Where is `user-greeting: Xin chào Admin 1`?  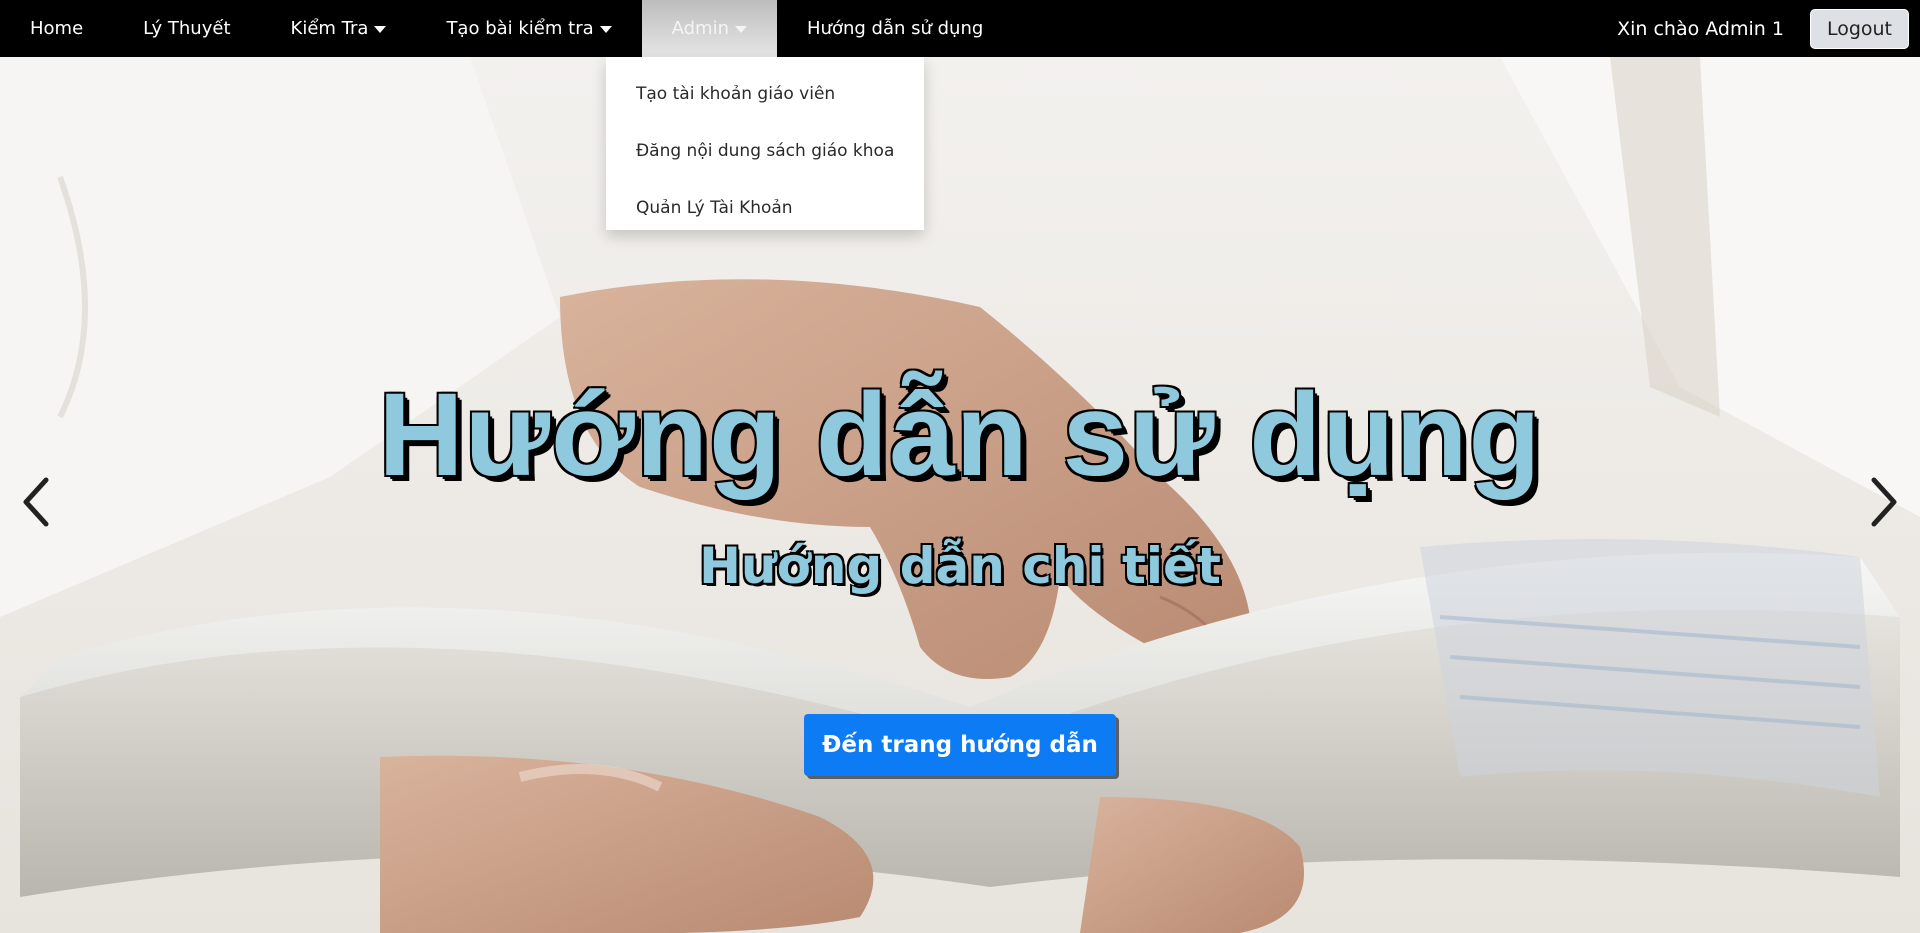
user-greeting: Xin chào Admin 1 is located at coordinates (1700, 28).